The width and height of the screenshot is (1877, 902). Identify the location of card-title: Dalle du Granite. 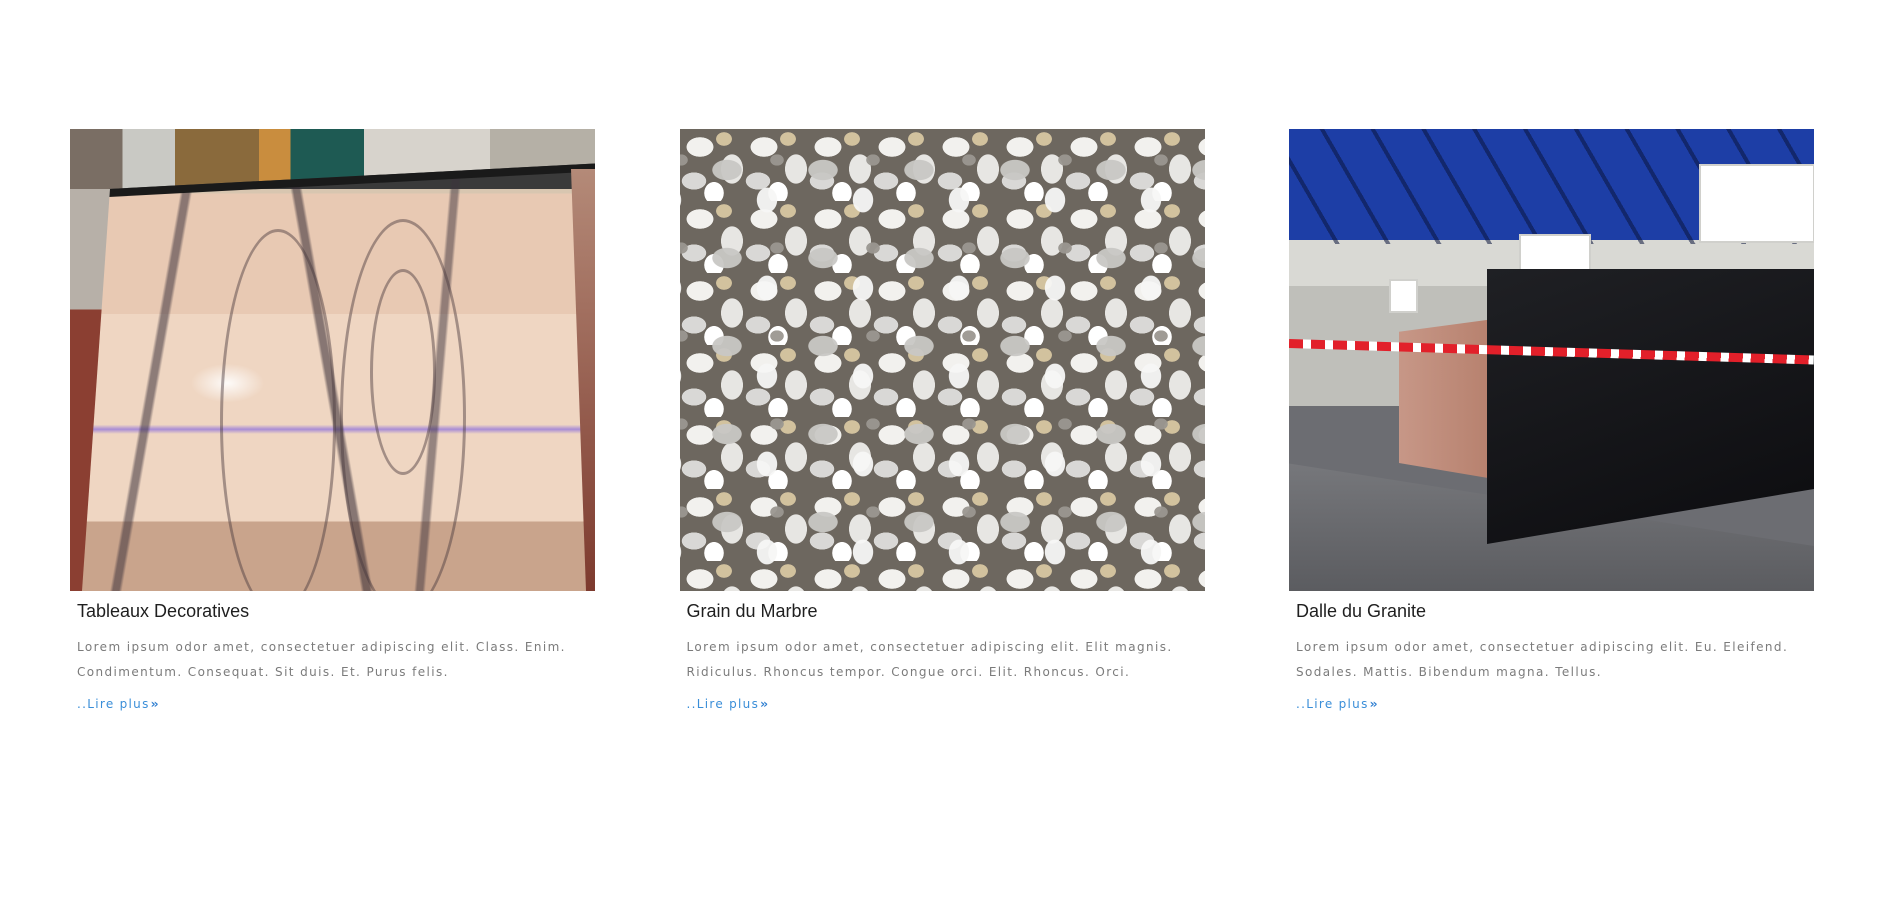
(1361, 611).